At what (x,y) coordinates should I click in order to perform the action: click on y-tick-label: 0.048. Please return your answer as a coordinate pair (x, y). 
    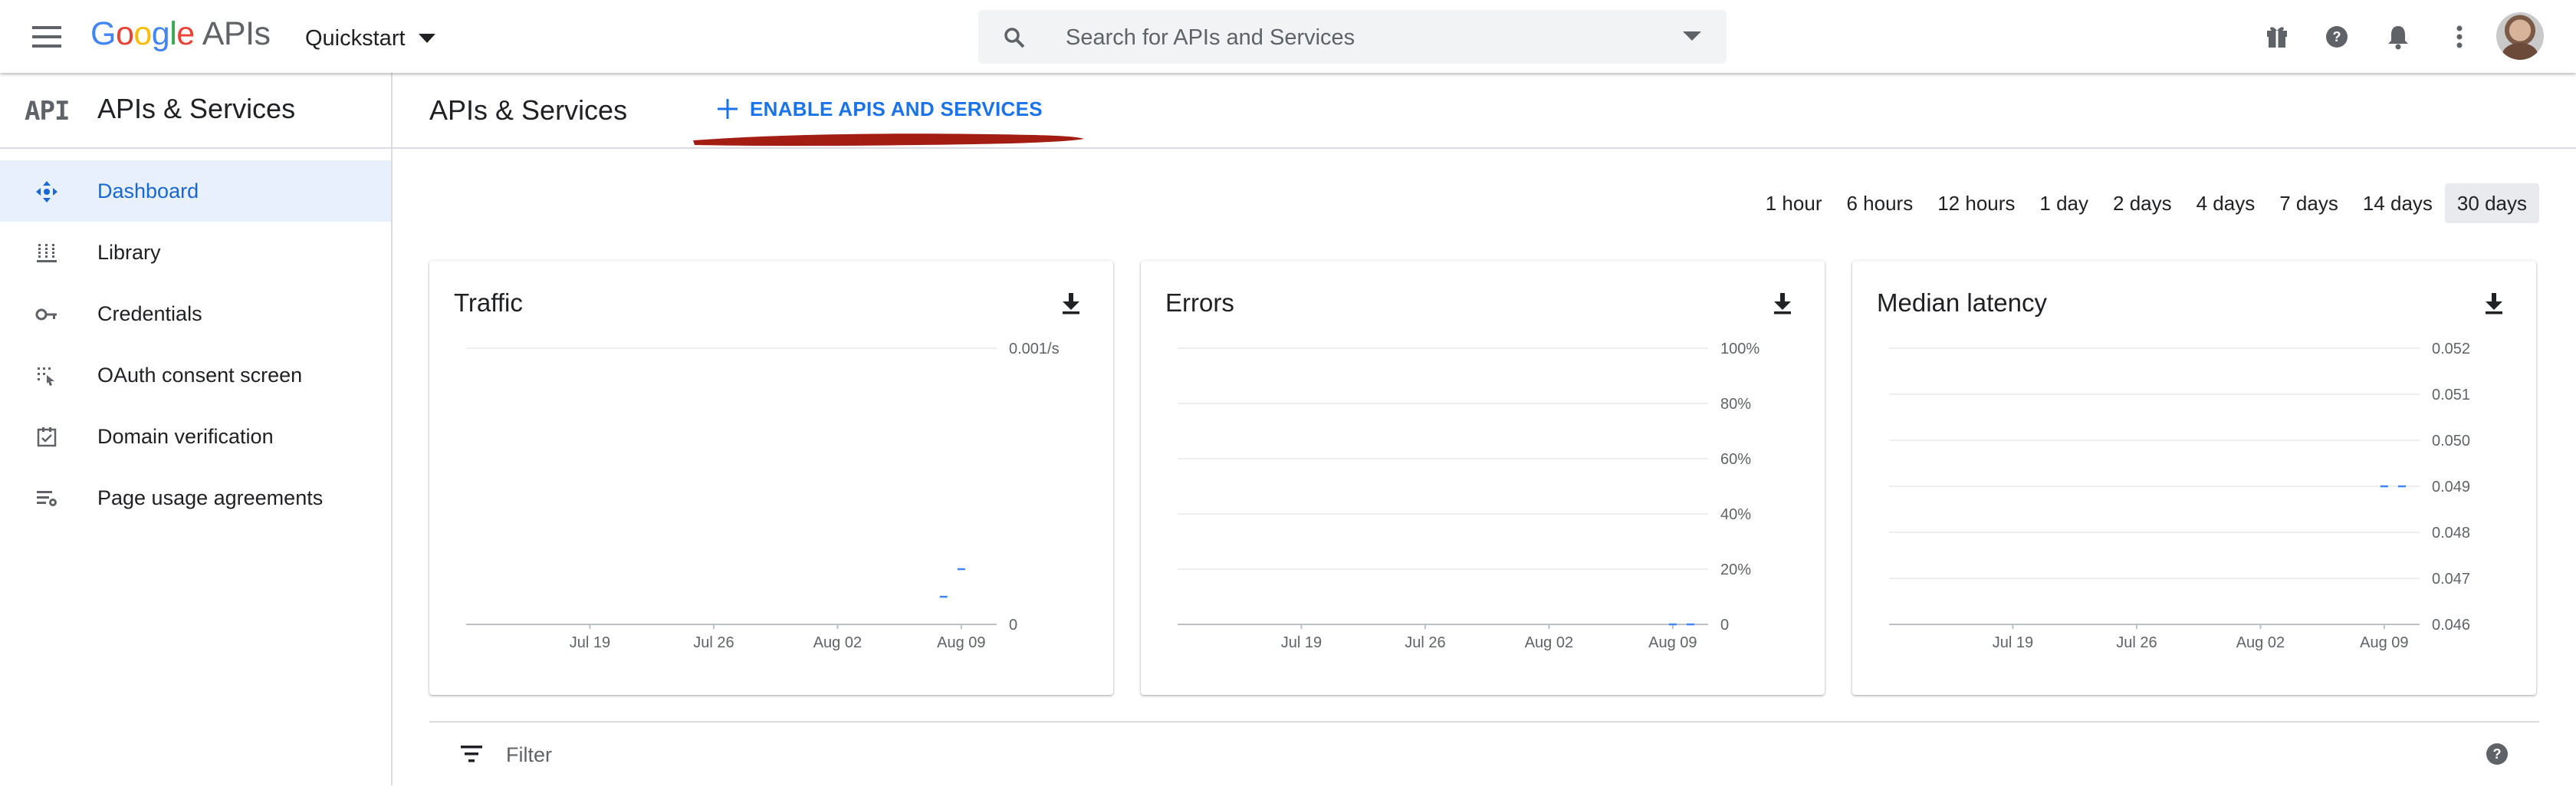
    Looking at the image, I should click on (2451, 533).